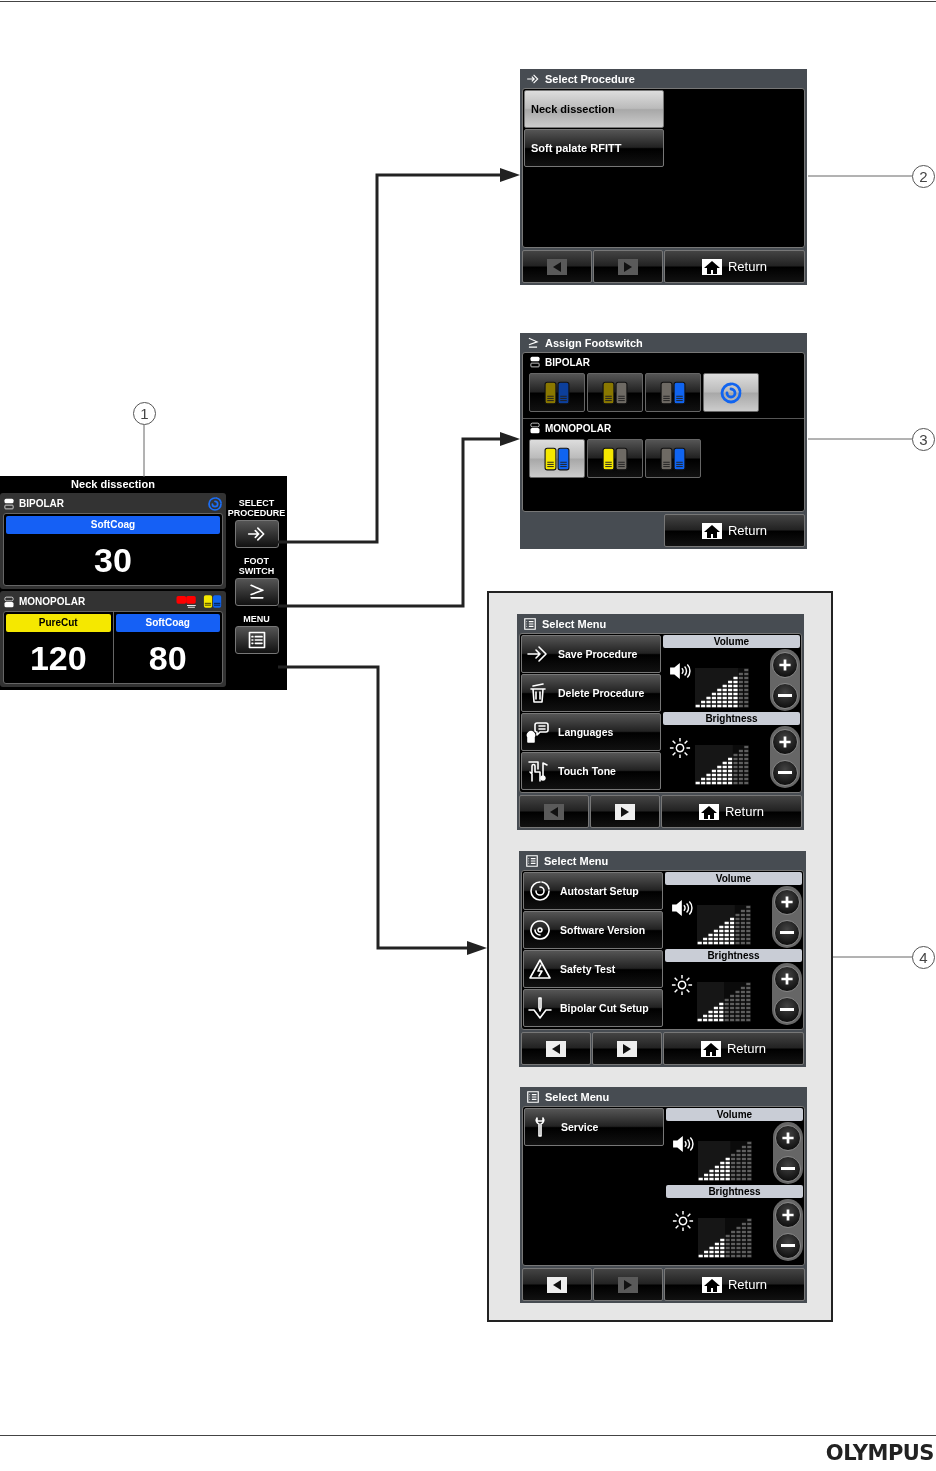 The width and height of the screenshot is (936, 1471). Describe the element at coordinates (540, 1008) in the screenshot. I see `electrode-icon` at that location.